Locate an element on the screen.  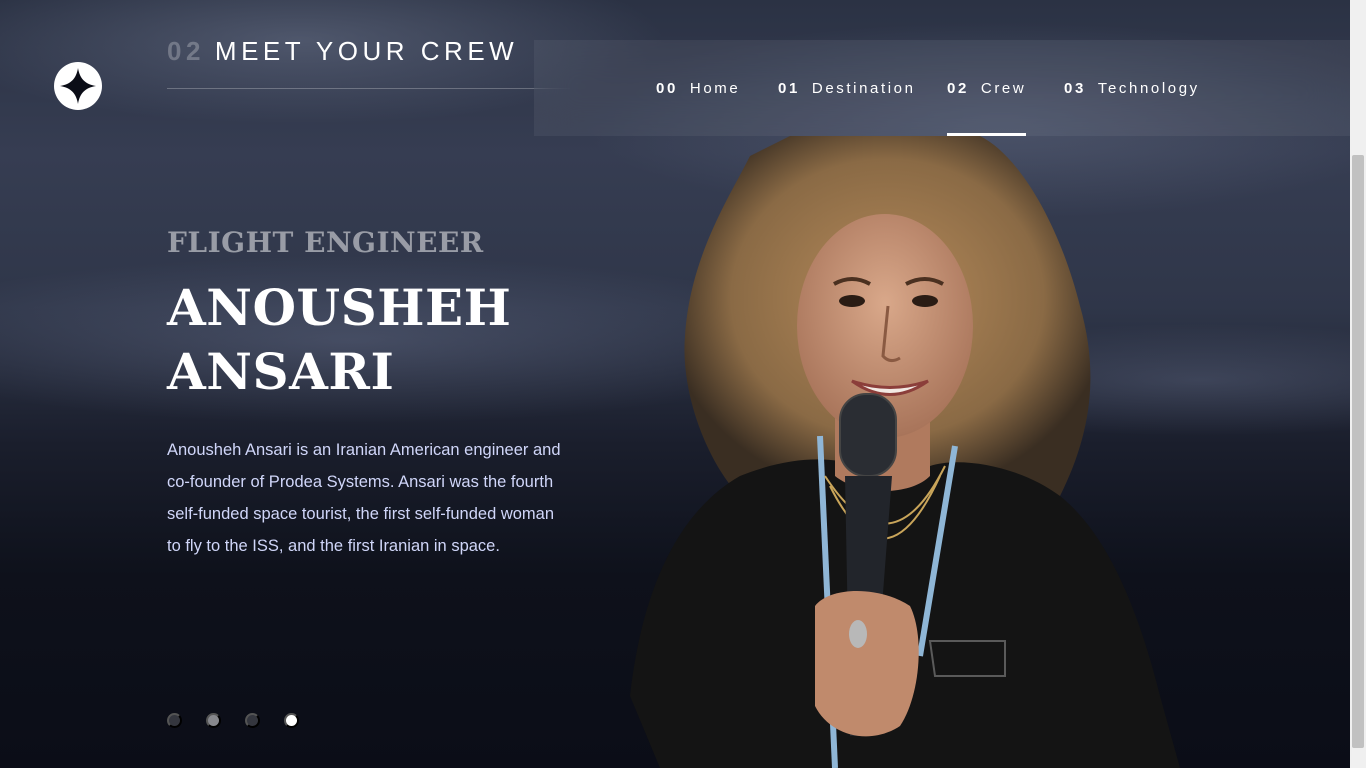
nav-item-home: 00 Home is located at coordinates (698, 88).